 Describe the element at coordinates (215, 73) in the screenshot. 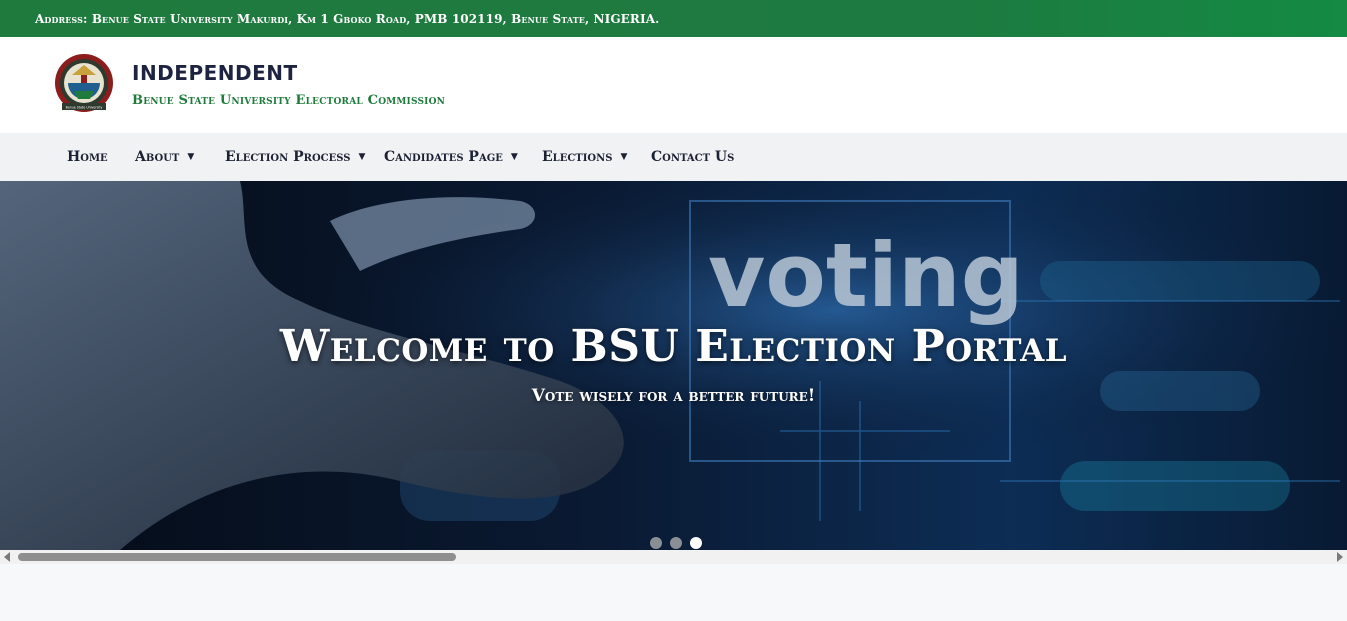

I see `brand-title: INDEPENDENT` at that location.